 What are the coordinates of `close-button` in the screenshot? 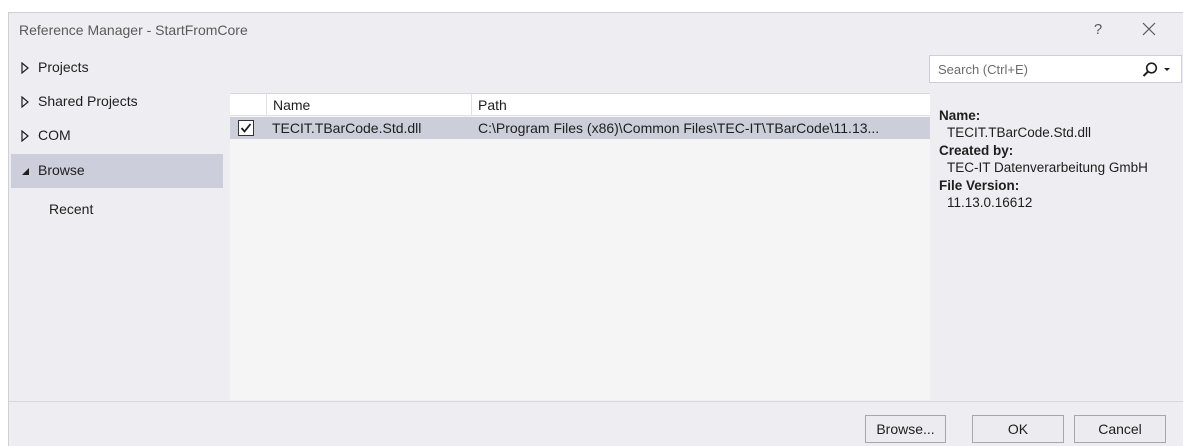 It's located at (1149, 30).